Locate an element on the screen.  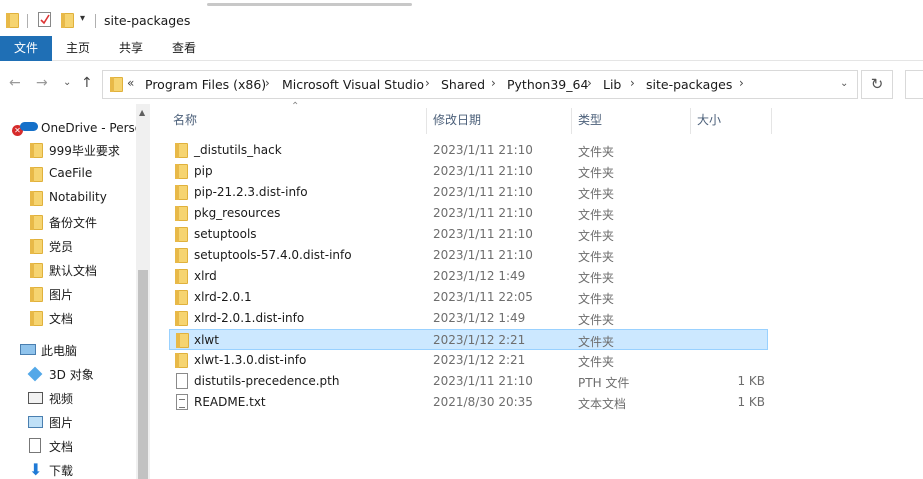
sidebar-item-quick: 999毕业要求 is located at coordinates (68, 150).